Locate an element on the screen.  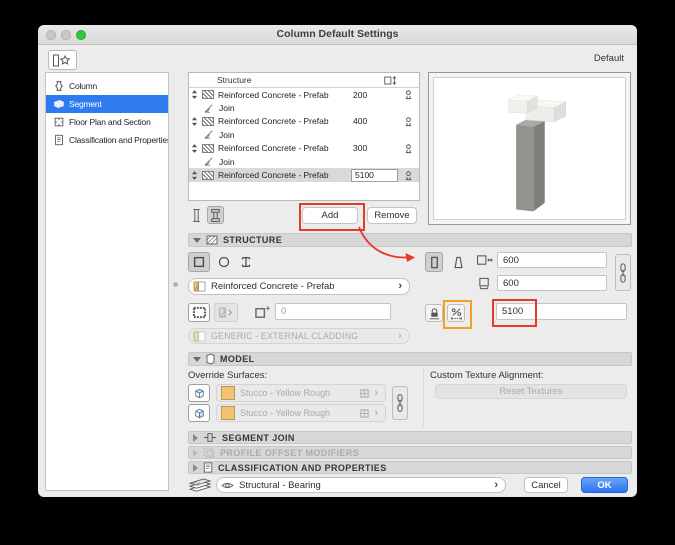
building-material-chip is located at coordinates (199, 286).